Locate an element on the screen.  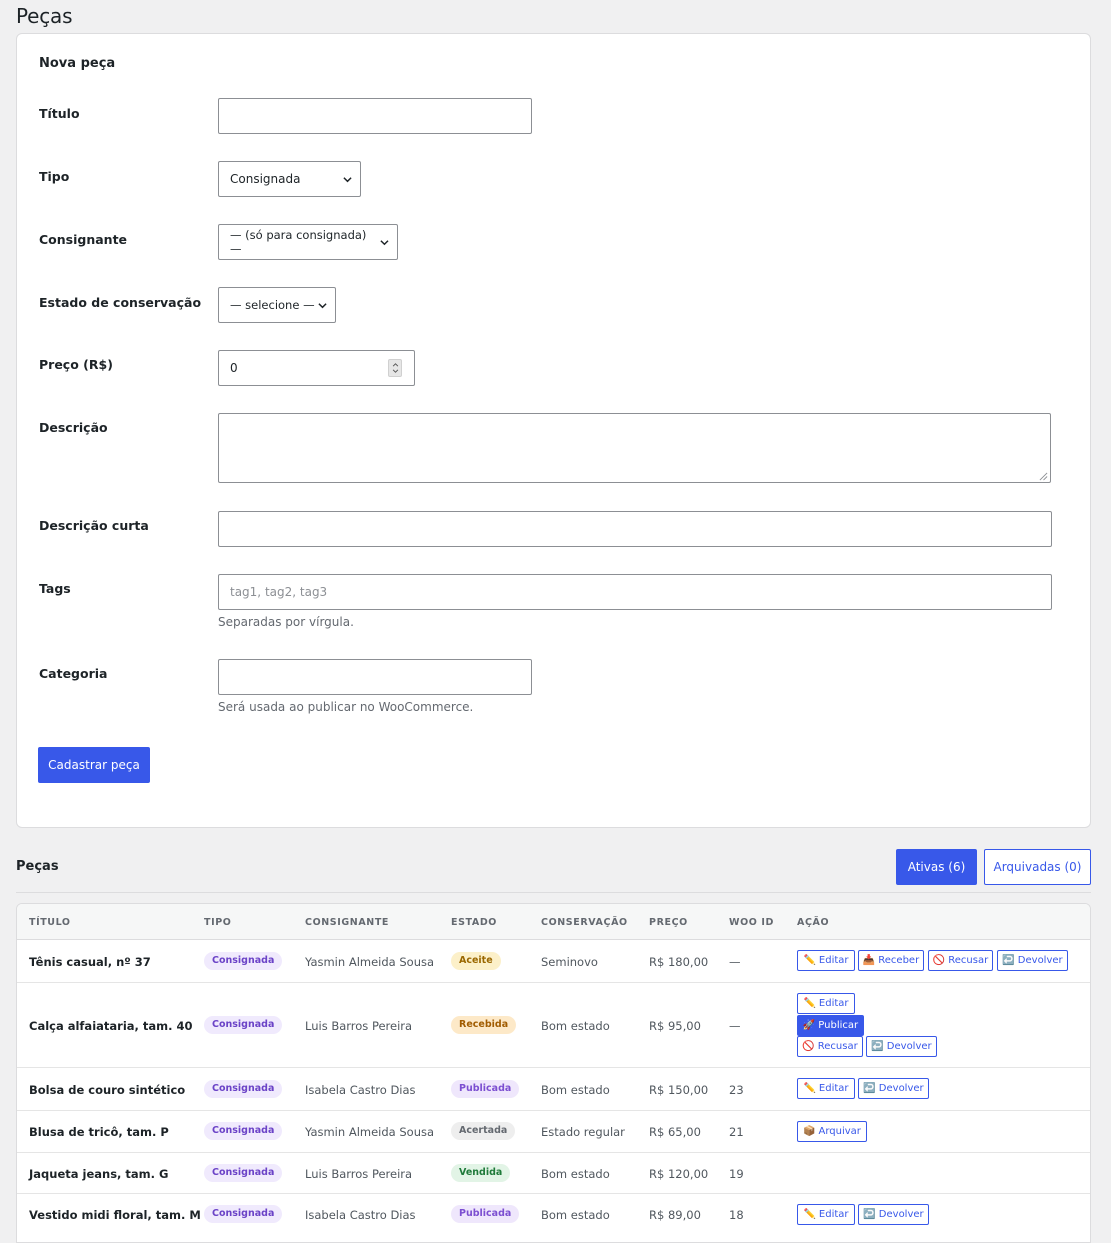
receive-label: Receber is located at coordinates (899, 960).